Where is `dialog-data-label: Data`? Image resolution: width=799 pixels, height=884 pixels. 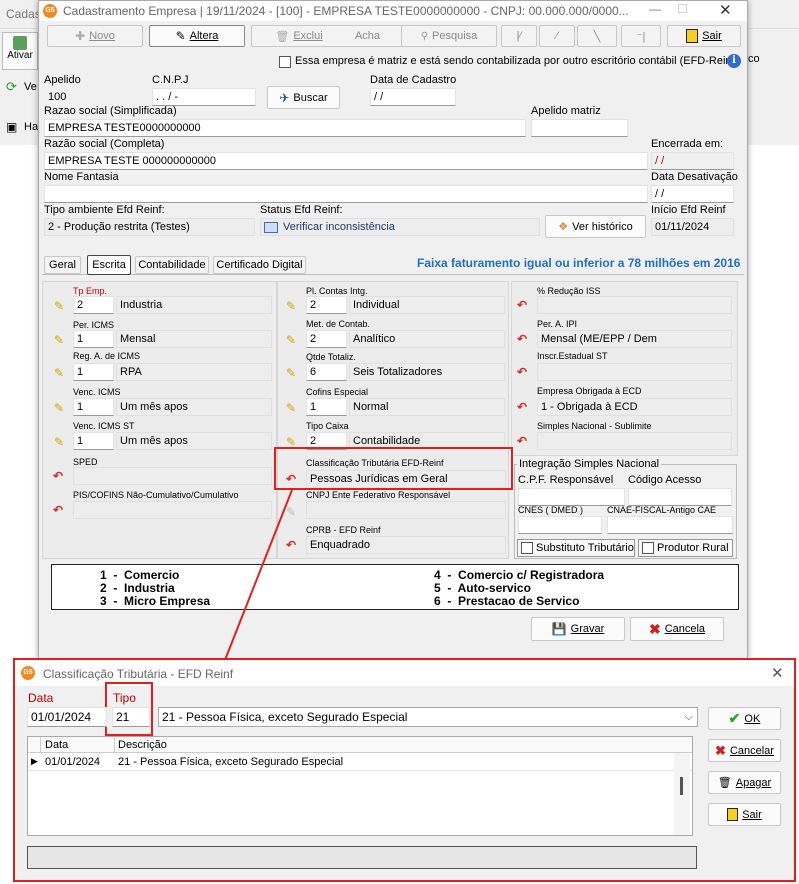
dialog-data-label: Data is located at coordinates (41, 698).